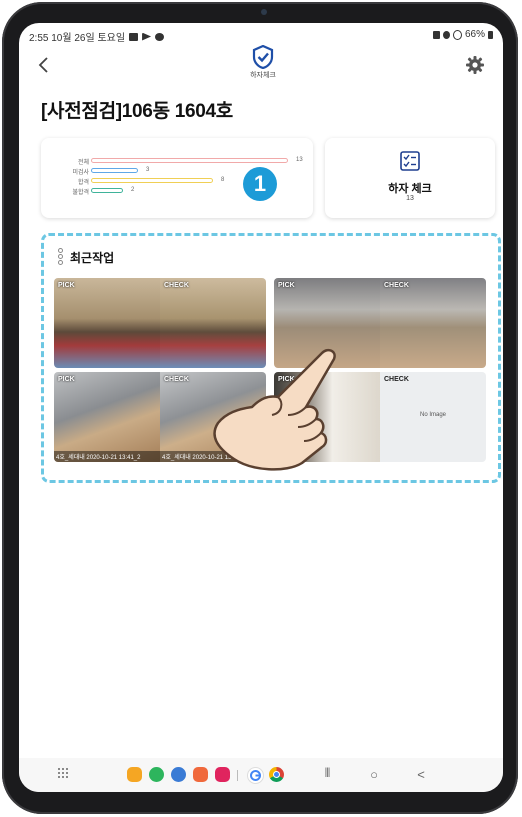 This screenshot has width=522, height=817. Describe the element at coordinates (374, 775) in the screenshot. I see `home-button: ○` at that location.